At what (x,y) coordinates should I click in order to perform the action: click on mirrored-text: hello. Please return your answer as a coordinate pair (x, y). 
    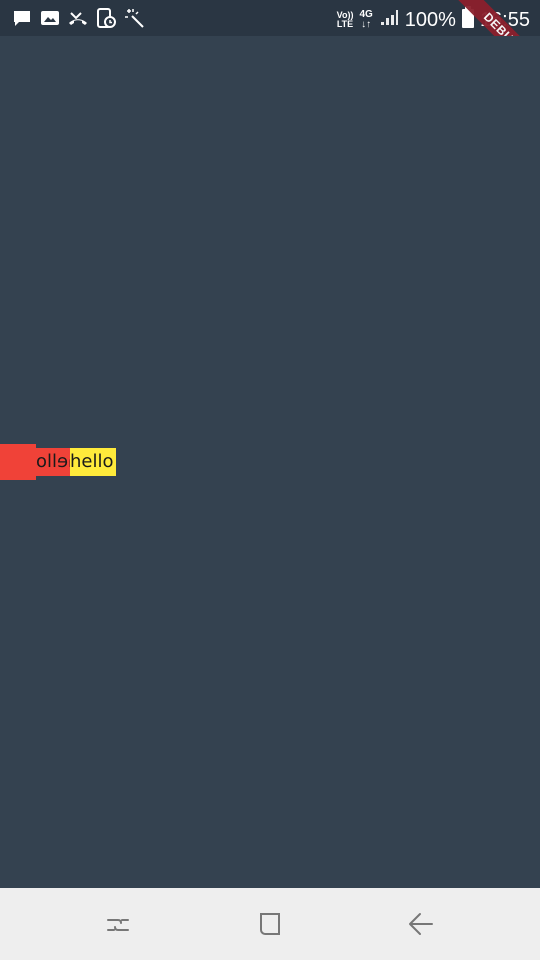
    Looking at the image, I should click on (53, 461).